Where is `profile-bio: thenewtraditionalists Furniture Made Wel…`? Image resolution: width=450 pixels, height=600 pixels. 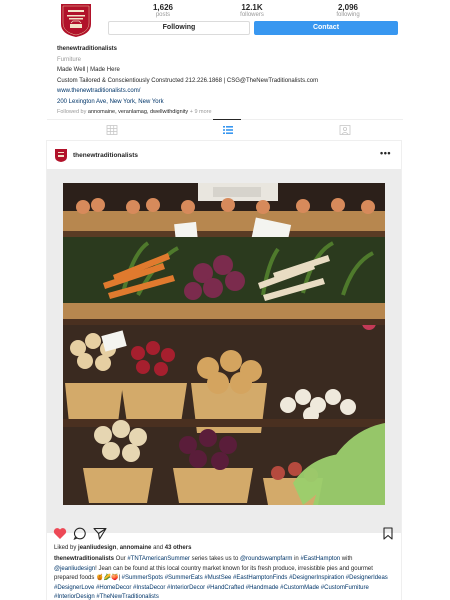
profile-bio: thenewtraditionalists Furniture Made Wel… is located at coordinates (237, 81).